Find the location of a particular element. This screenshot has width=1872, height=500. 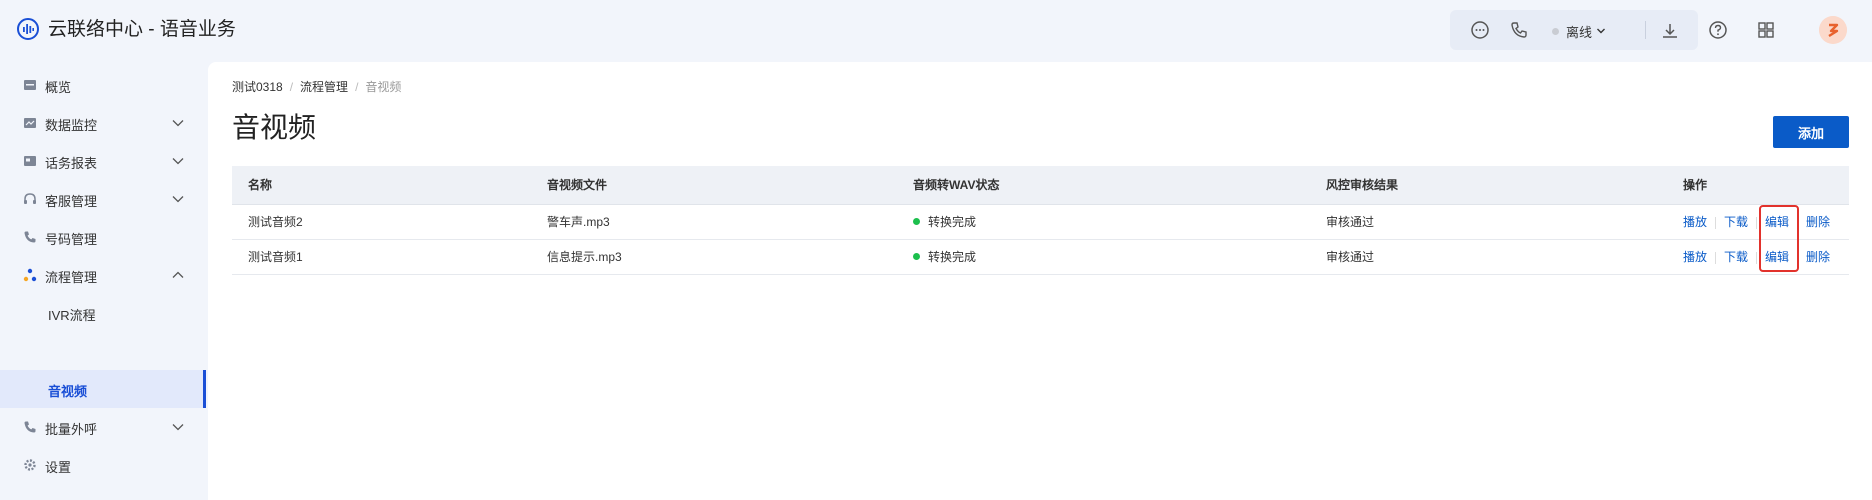

status-dropdown-label: 离线 is located at coordinates (1579, 31).